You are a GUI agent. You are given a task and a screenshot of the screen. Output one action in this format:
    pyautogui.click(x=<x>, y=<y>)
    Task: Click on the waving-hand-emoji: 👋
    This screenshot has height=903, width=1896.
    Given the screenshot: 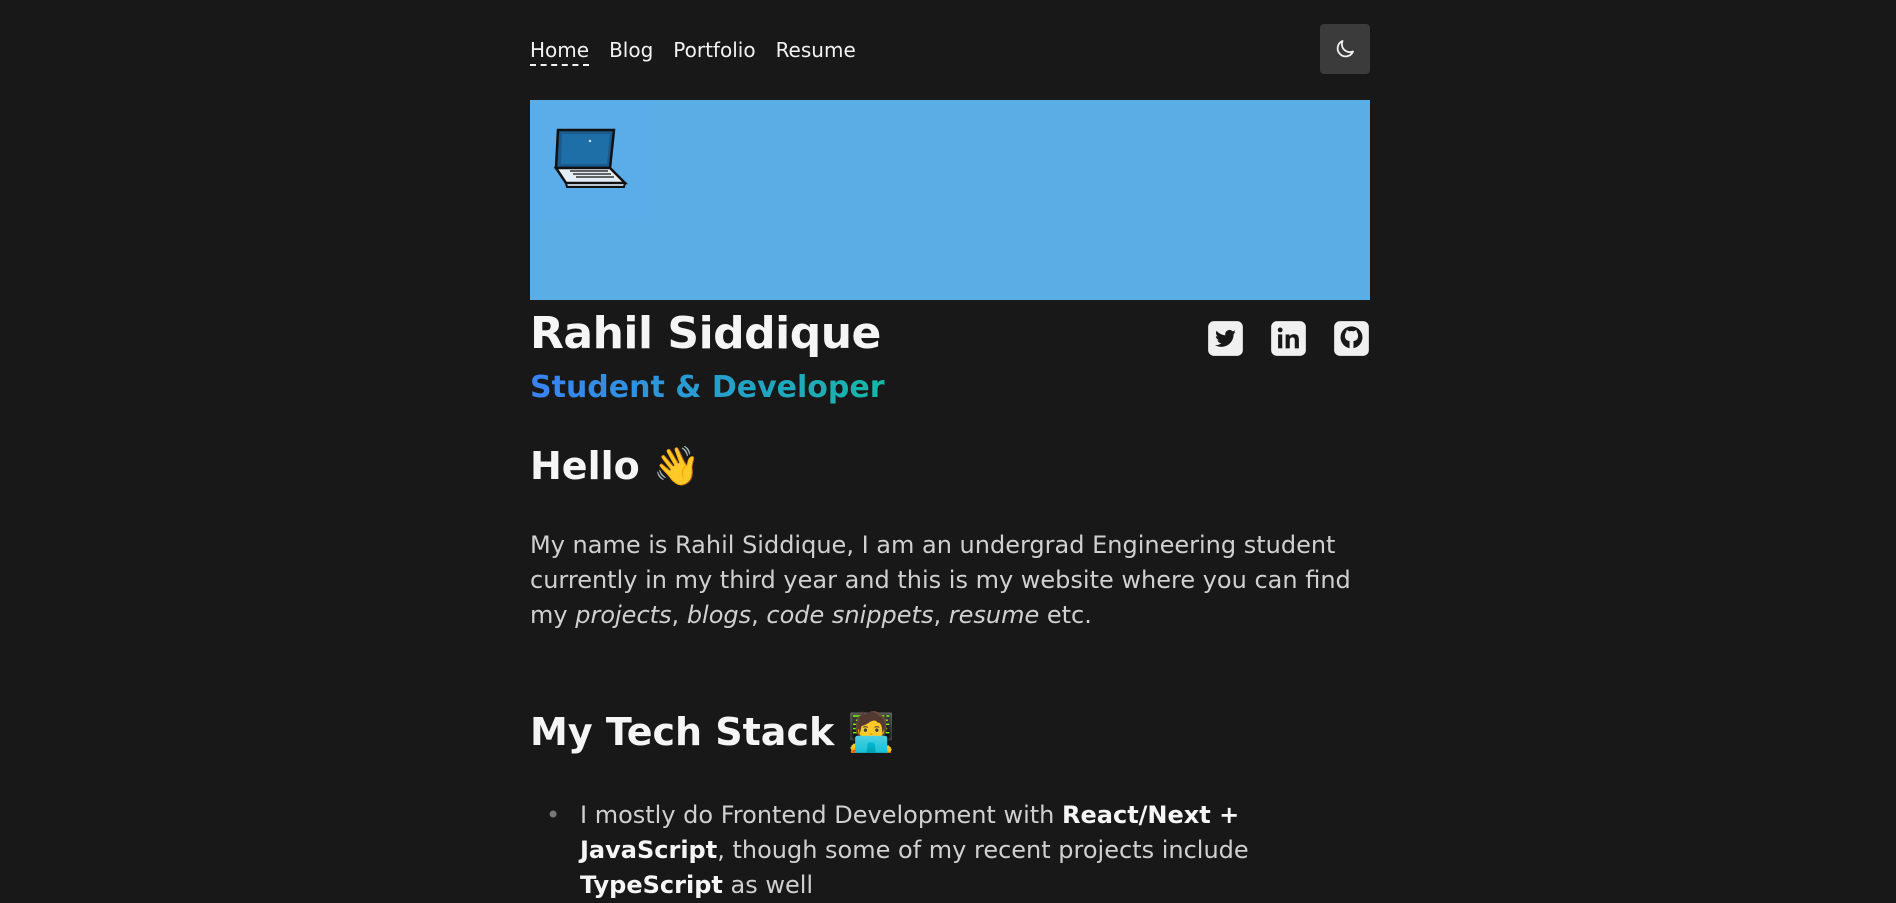 What is the action you would take?
    pyautogui.click(x=676, y=466)
    